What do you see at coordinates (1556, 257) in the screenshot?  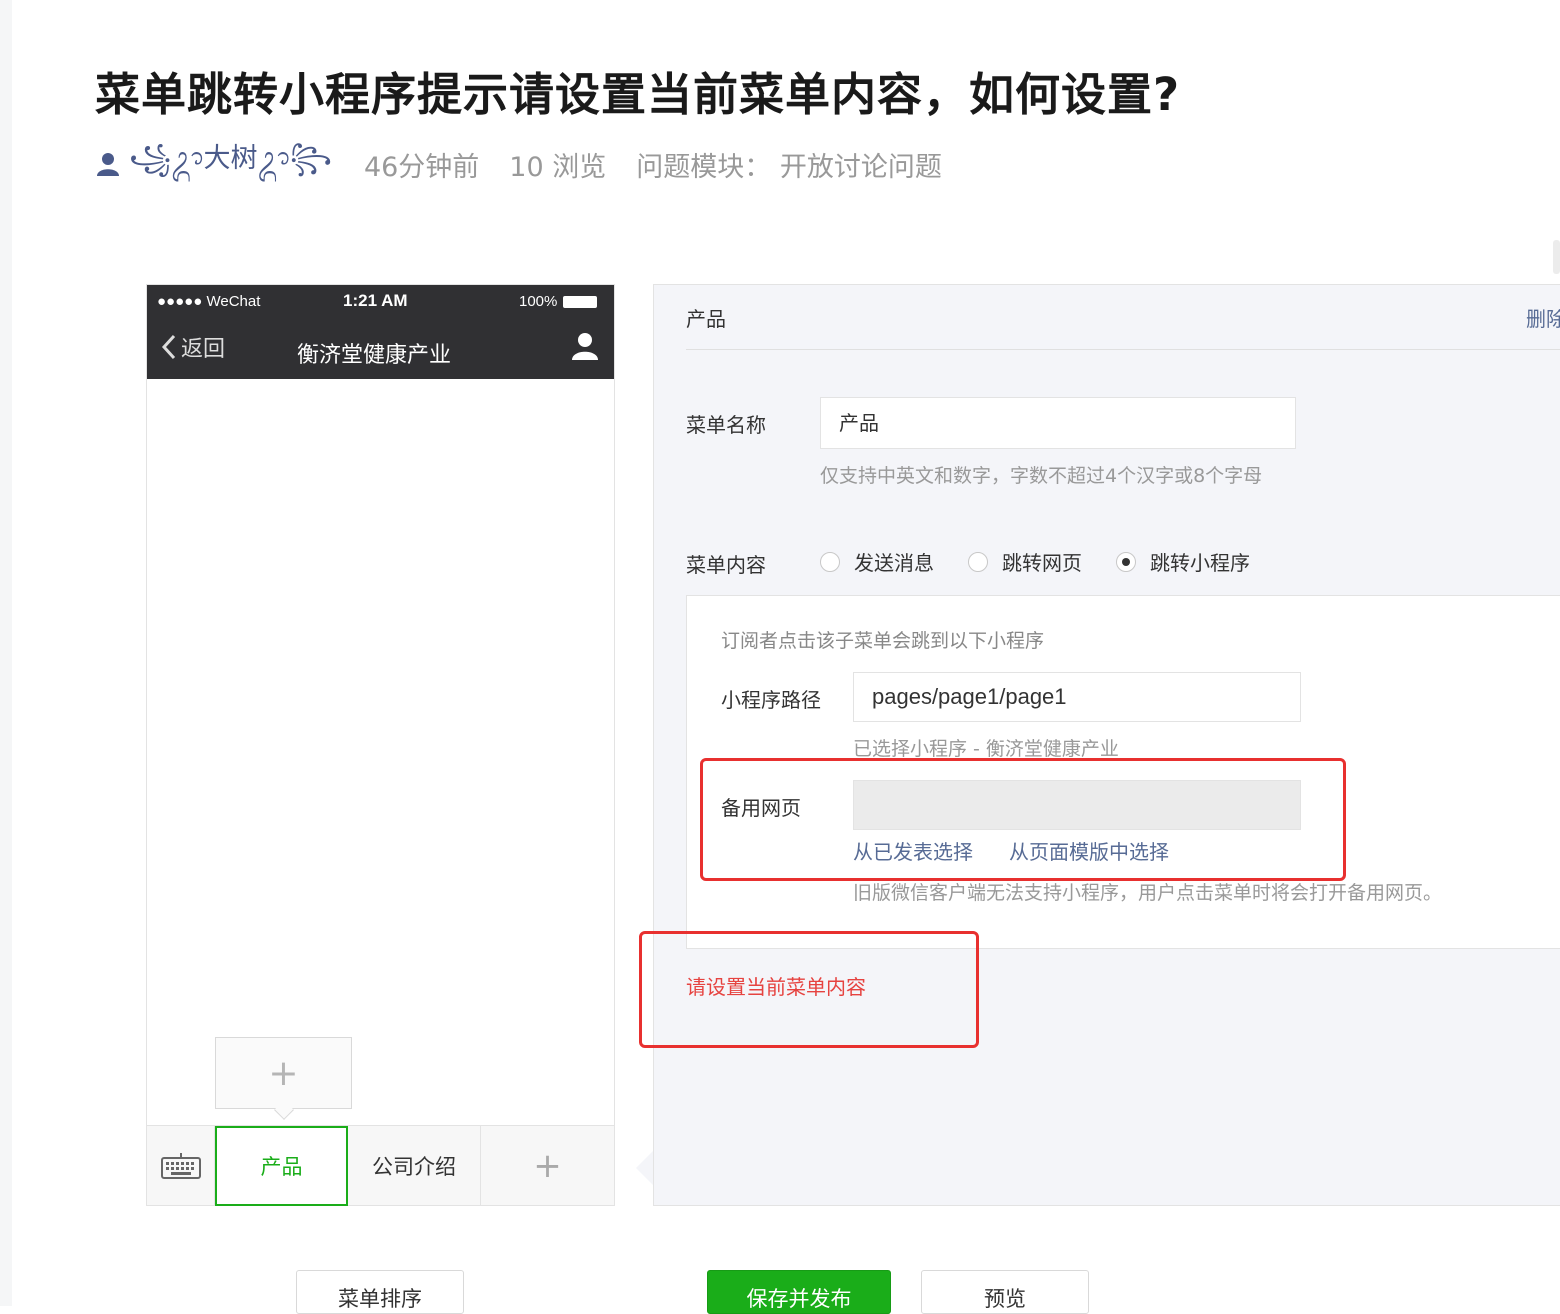 I see `scrollbar` at bounding box center [1556, 257].